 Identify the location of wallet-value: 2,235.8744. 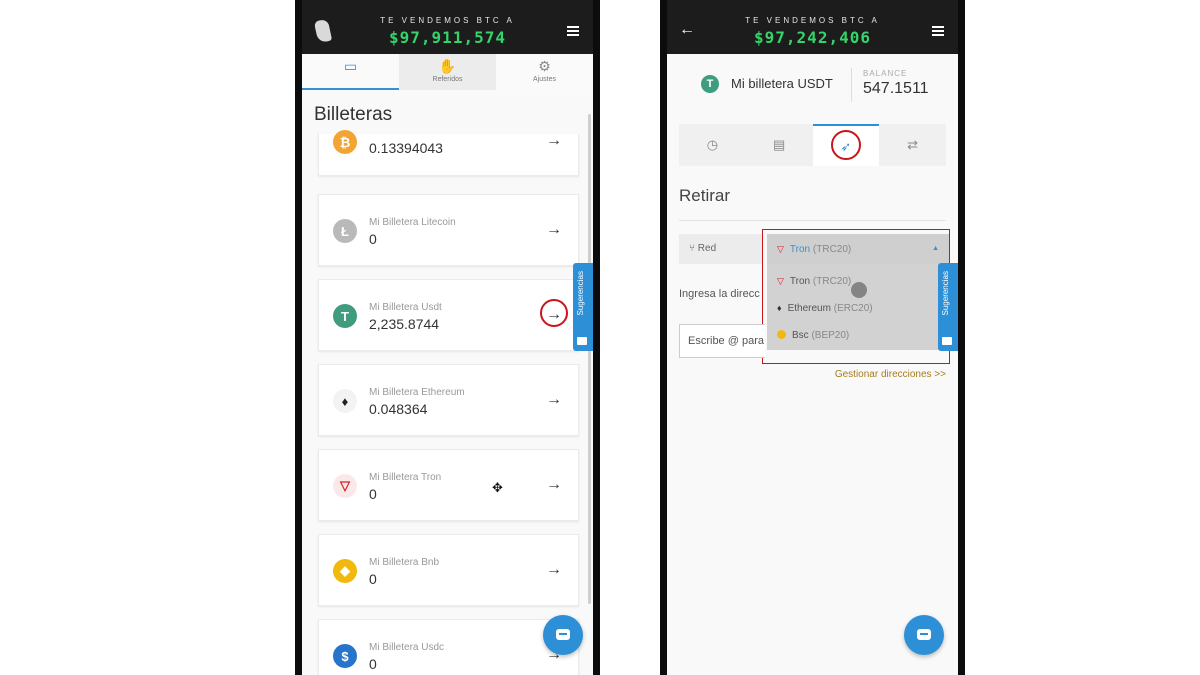
(404, 324).